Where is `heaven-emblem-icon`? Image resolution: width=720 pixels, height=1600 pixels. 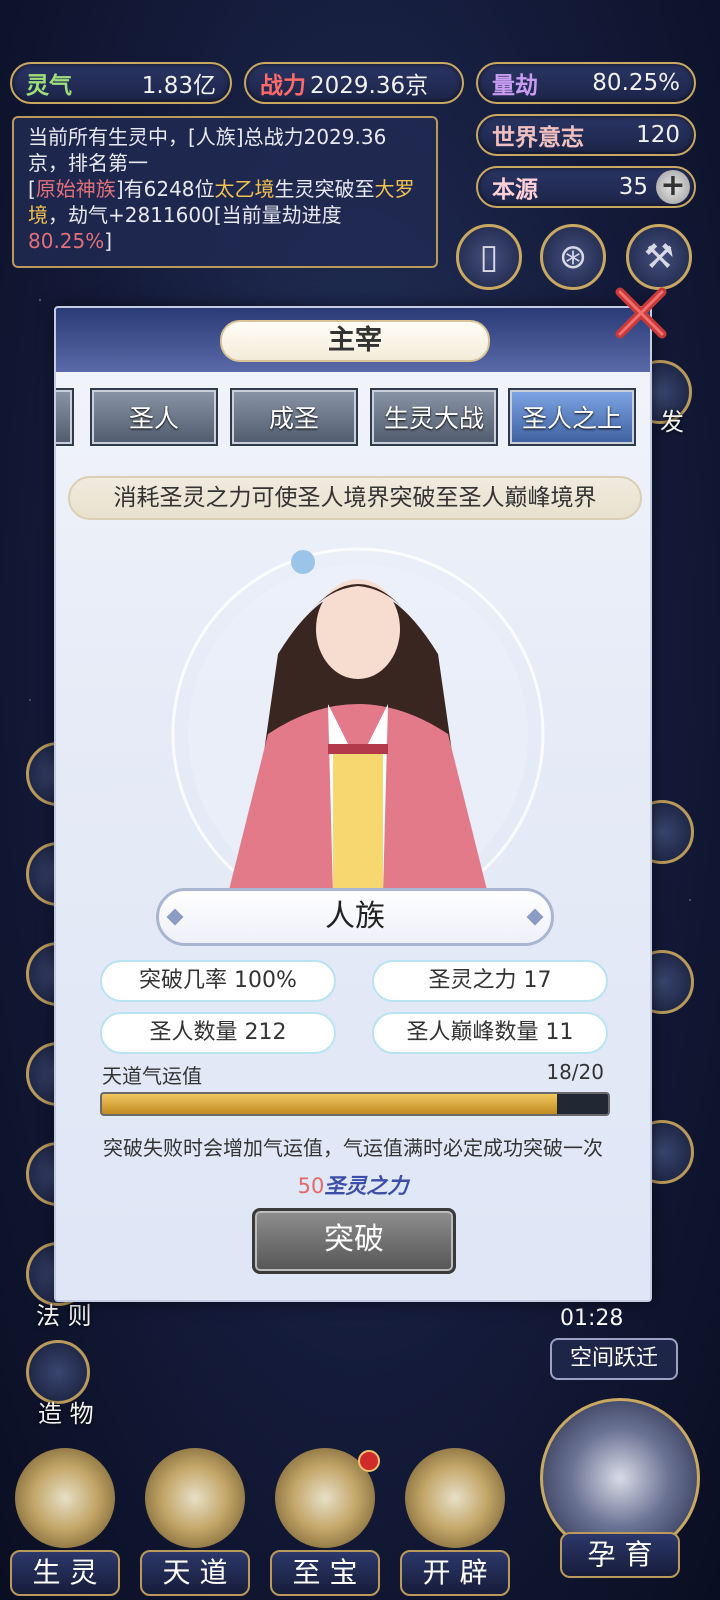 heaven-emblem-icon is located at coordinates (195, 1498).